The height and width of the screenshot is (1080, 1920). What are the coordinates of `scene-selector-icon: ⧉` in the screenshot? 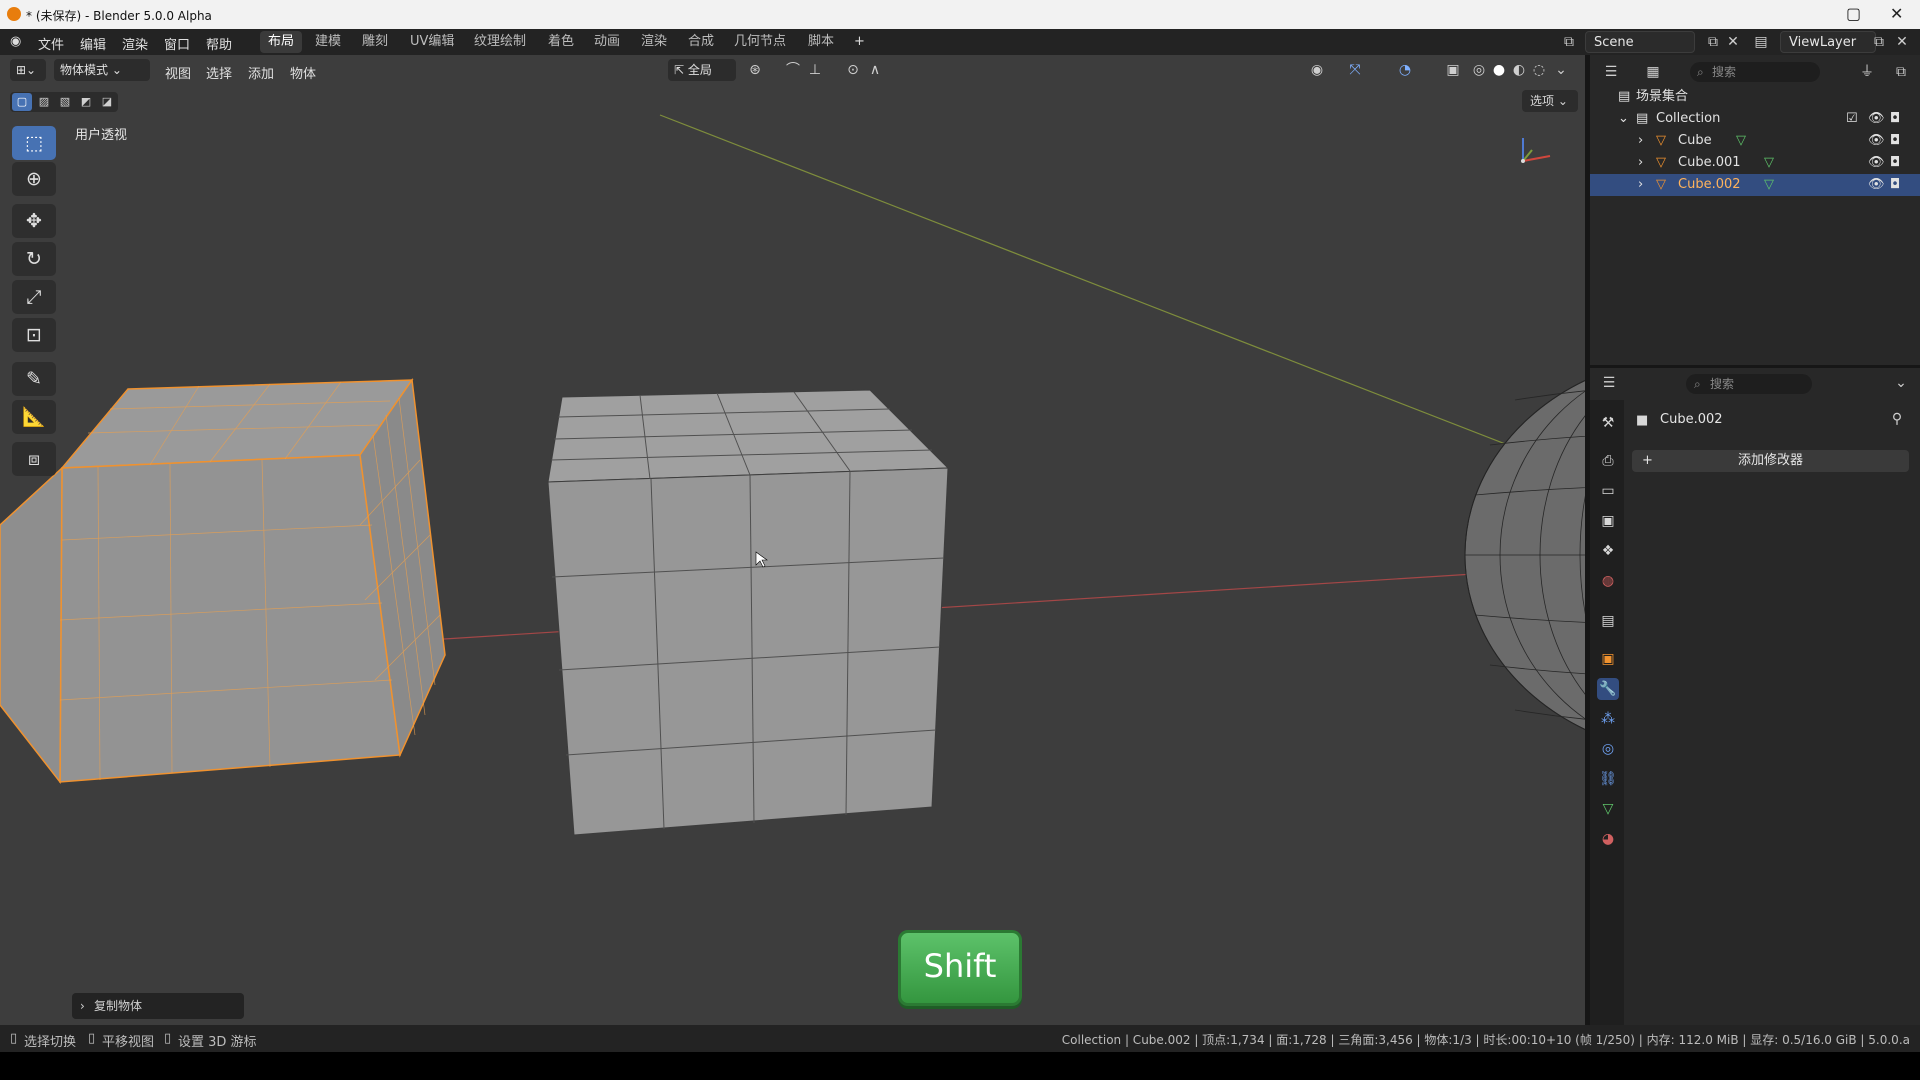 It's located at (1569, 42).